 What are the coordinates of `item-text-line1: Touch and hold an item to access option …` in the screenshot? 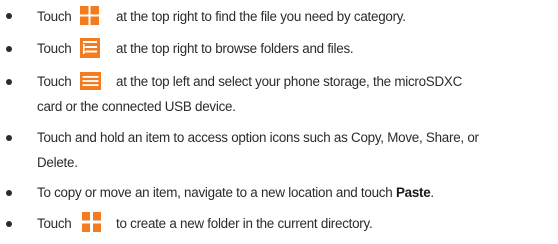 It's located at (258, 137).